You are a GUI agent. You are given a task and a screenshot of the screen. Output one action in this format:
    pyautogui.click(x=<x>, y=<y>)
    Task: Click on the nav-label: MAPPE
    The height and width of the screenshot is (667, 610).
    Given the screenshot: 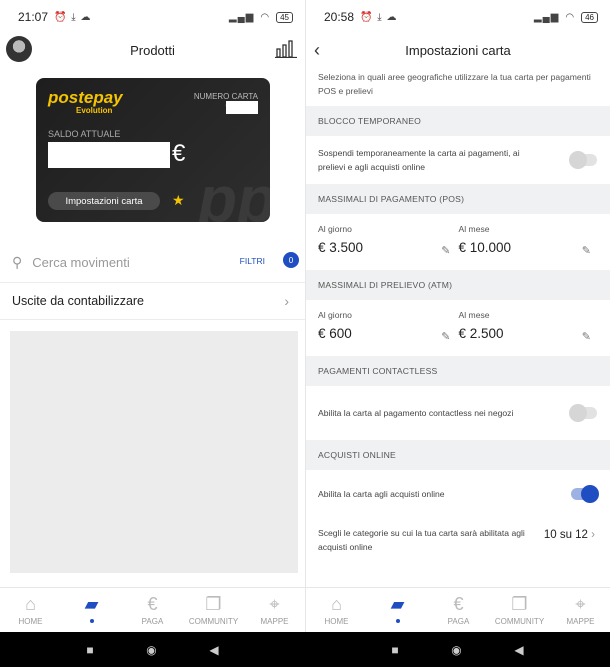 What is the action you would take?
    pyautogui.click(x=580, y=621)
    